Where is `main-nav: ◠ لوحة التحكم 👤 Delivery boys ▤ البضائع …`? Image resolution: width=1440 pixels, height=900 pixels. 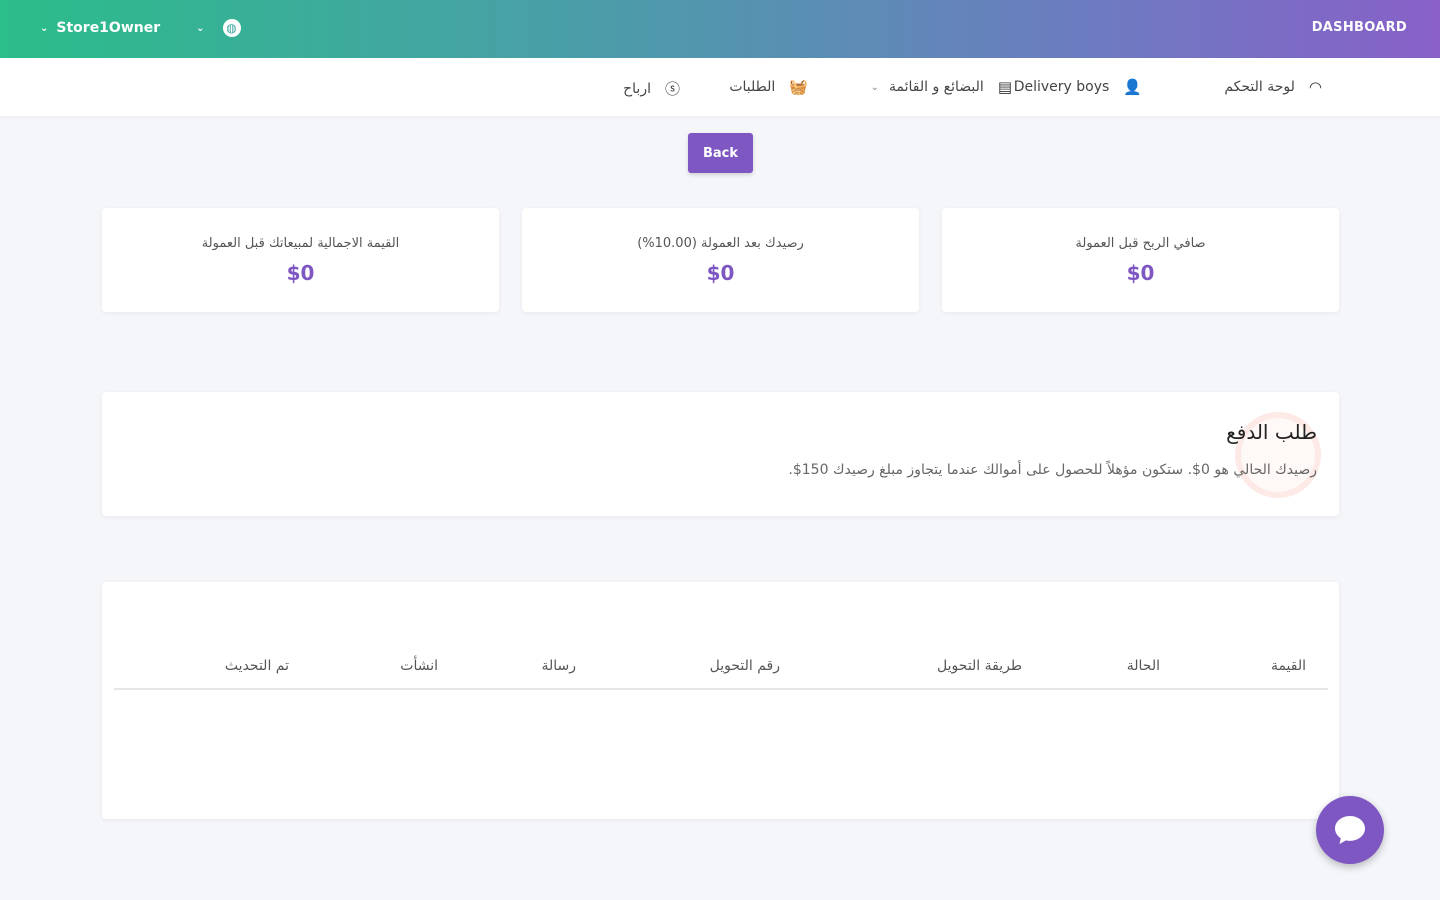 main-nav: ◠ لوحة التحكم 👤 Delivery boys ▤ البضائع … is located at coordinates (720, 87).